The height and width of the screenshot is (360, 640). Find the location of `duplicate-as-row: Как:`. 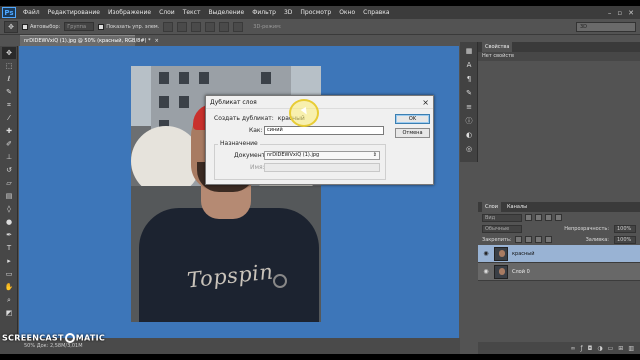

duplicate-as-row: Как: is located at coordinates (256, 130).